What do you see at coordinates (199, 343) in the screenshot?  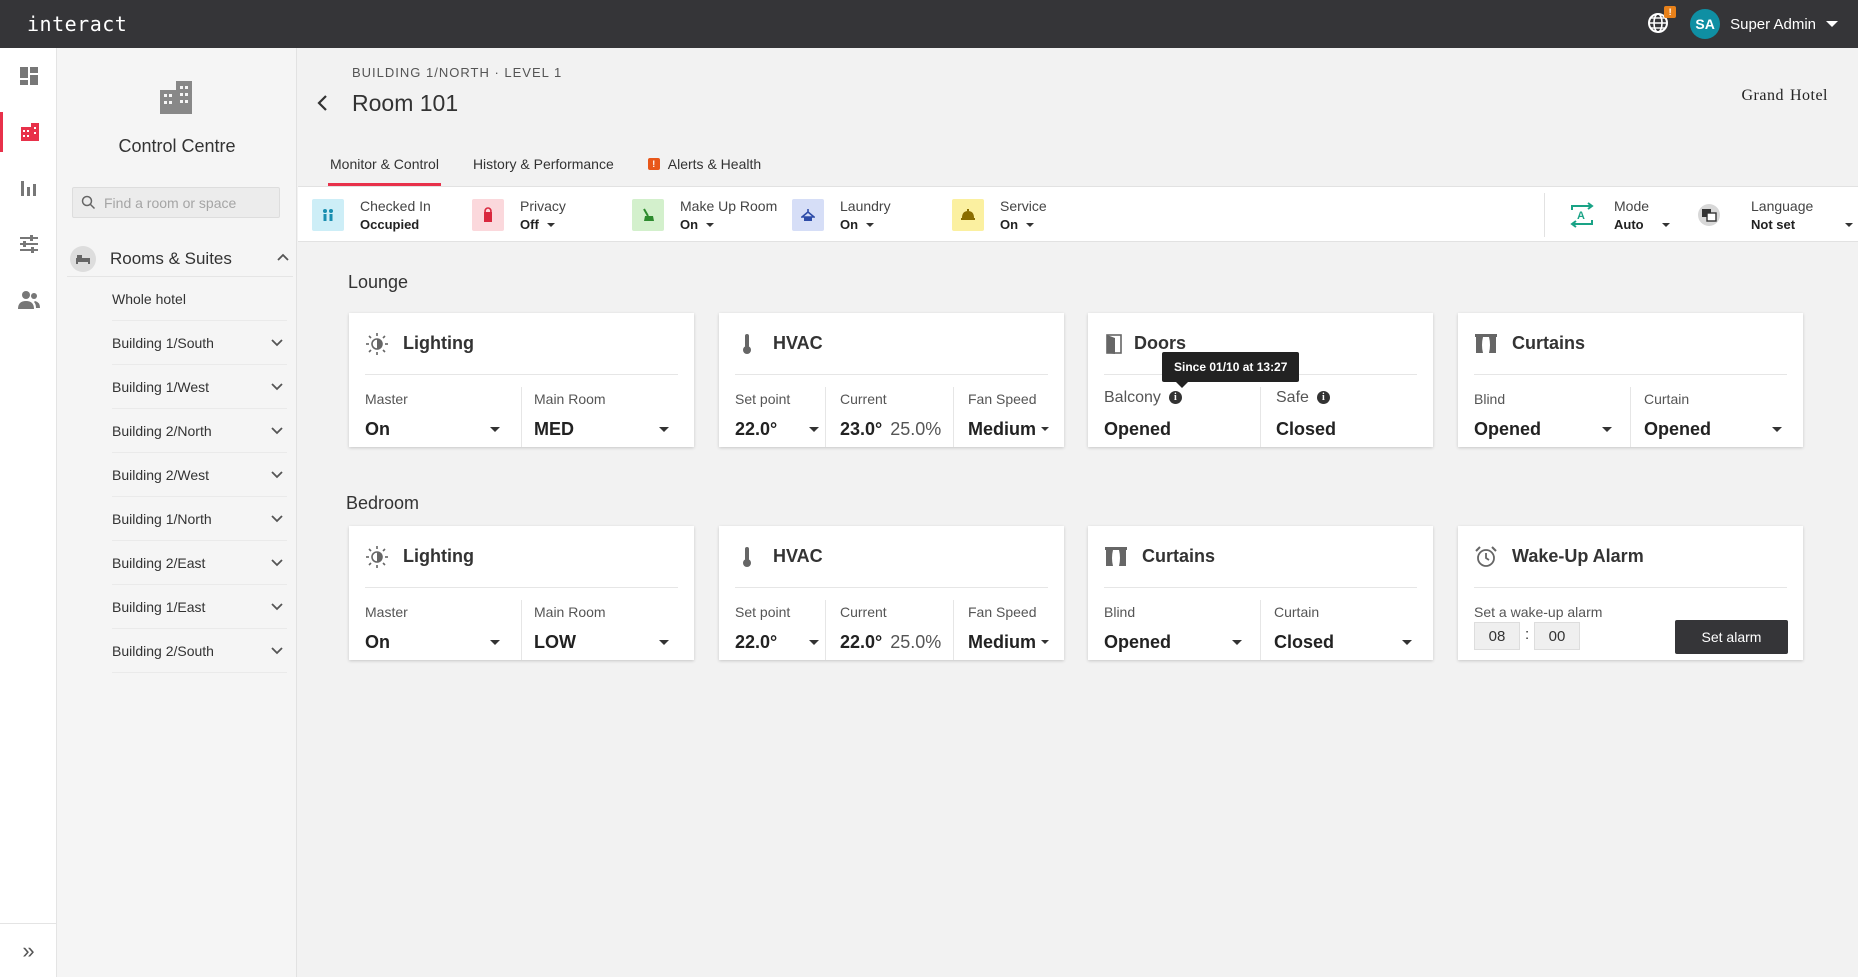 I see `sidebar-item-building: Building 1/South` at bounding box center [199, 343].